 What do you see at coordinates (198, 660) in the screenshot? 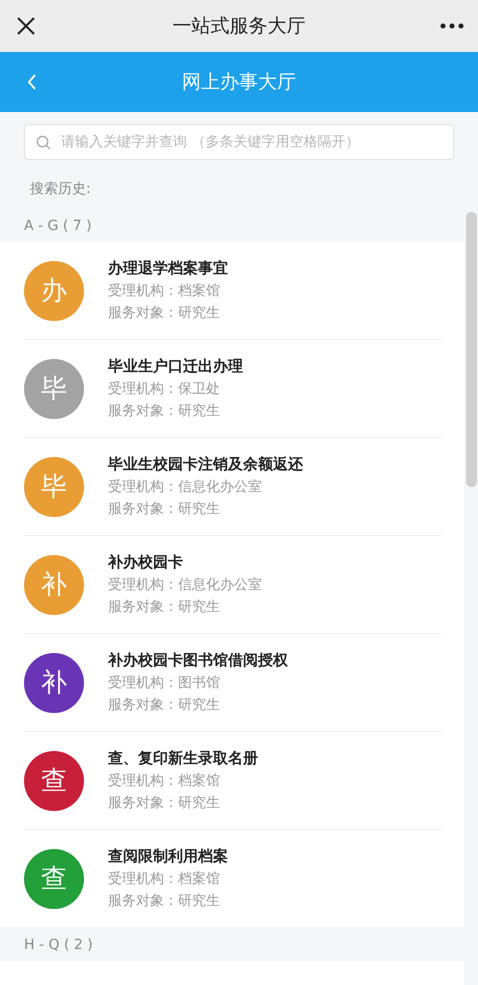
I see `service-title: 补办校园卡图书馆借阅授权` at bounding box center [198, 660].